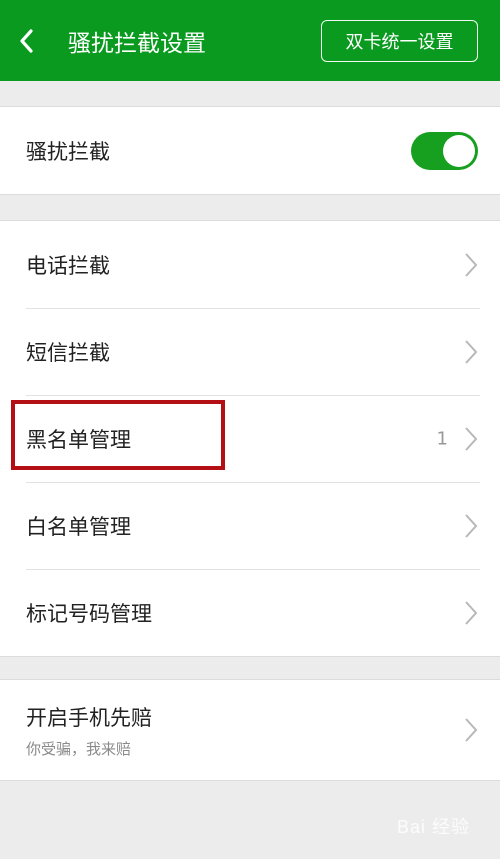 This screenshot has width=500, height=859. I want to click on blacklist-count: 1, so click(442, 438).